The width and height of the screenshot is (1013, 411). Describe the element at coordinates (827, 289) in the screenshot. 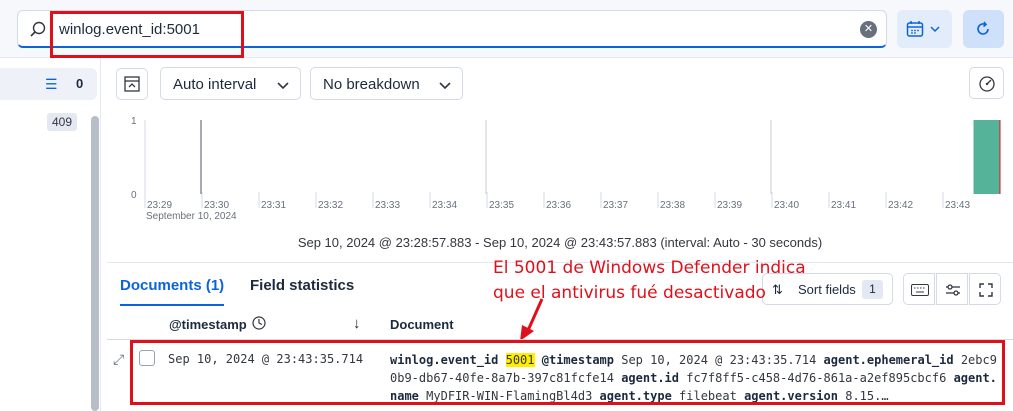

I see `sort-label: Sort fields` at that location.